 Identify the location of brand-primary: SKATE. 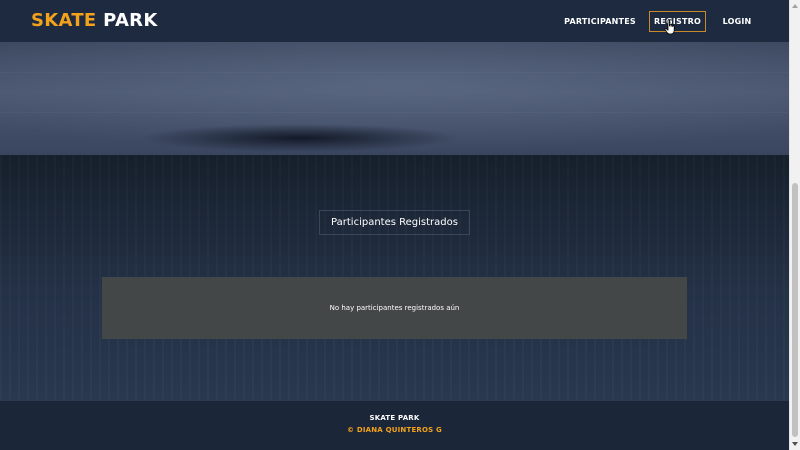
(64, 20).